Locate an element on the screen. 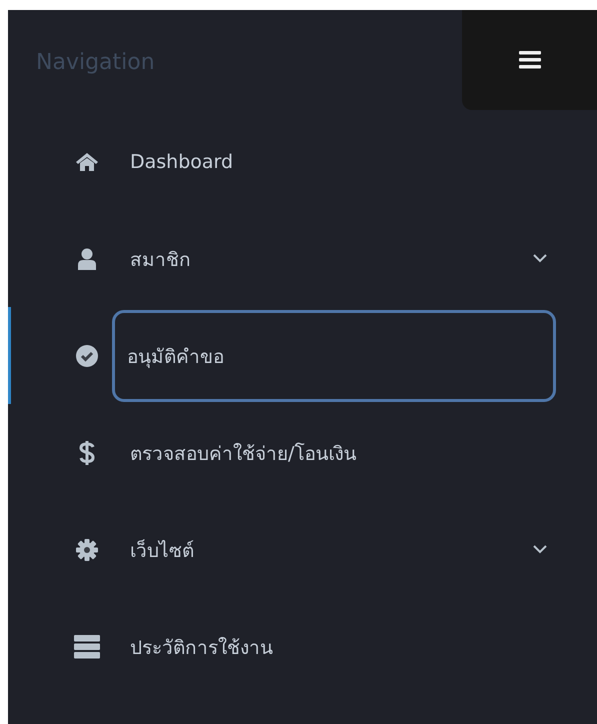 The height and width of the screenshot is (724, 597). server-icon is located at coordinates (87, 646).